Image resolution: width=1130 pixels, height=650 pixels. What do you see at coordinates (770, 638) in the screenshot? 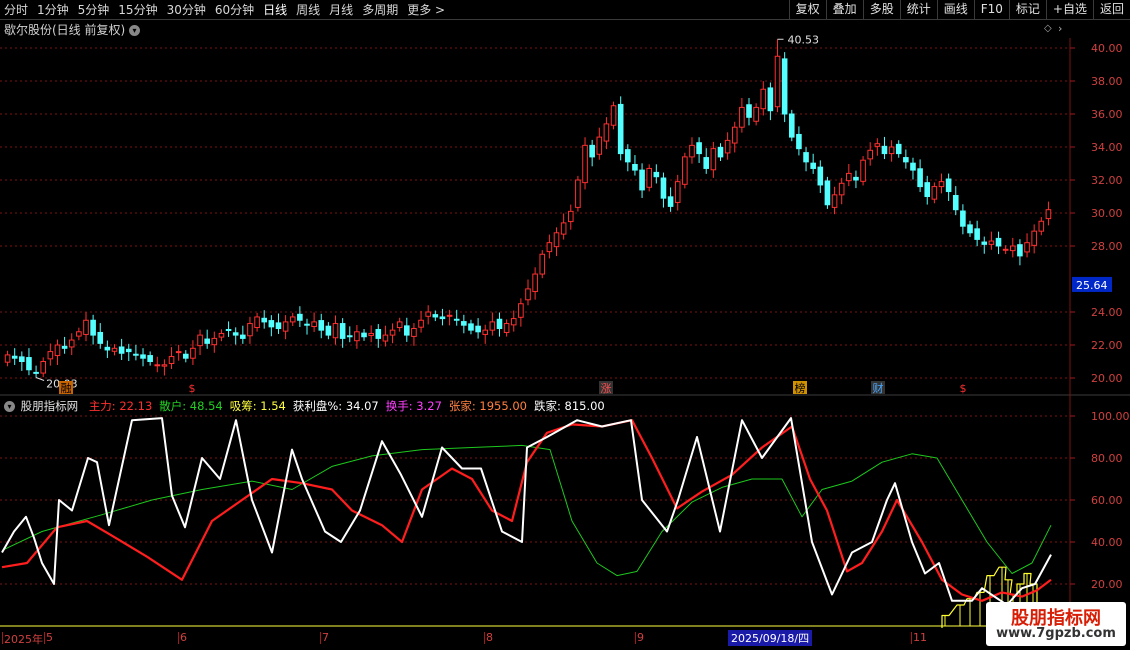
I see `timeline-cursor-date: 2025/09/18/四` at bounding box center [770, 638].